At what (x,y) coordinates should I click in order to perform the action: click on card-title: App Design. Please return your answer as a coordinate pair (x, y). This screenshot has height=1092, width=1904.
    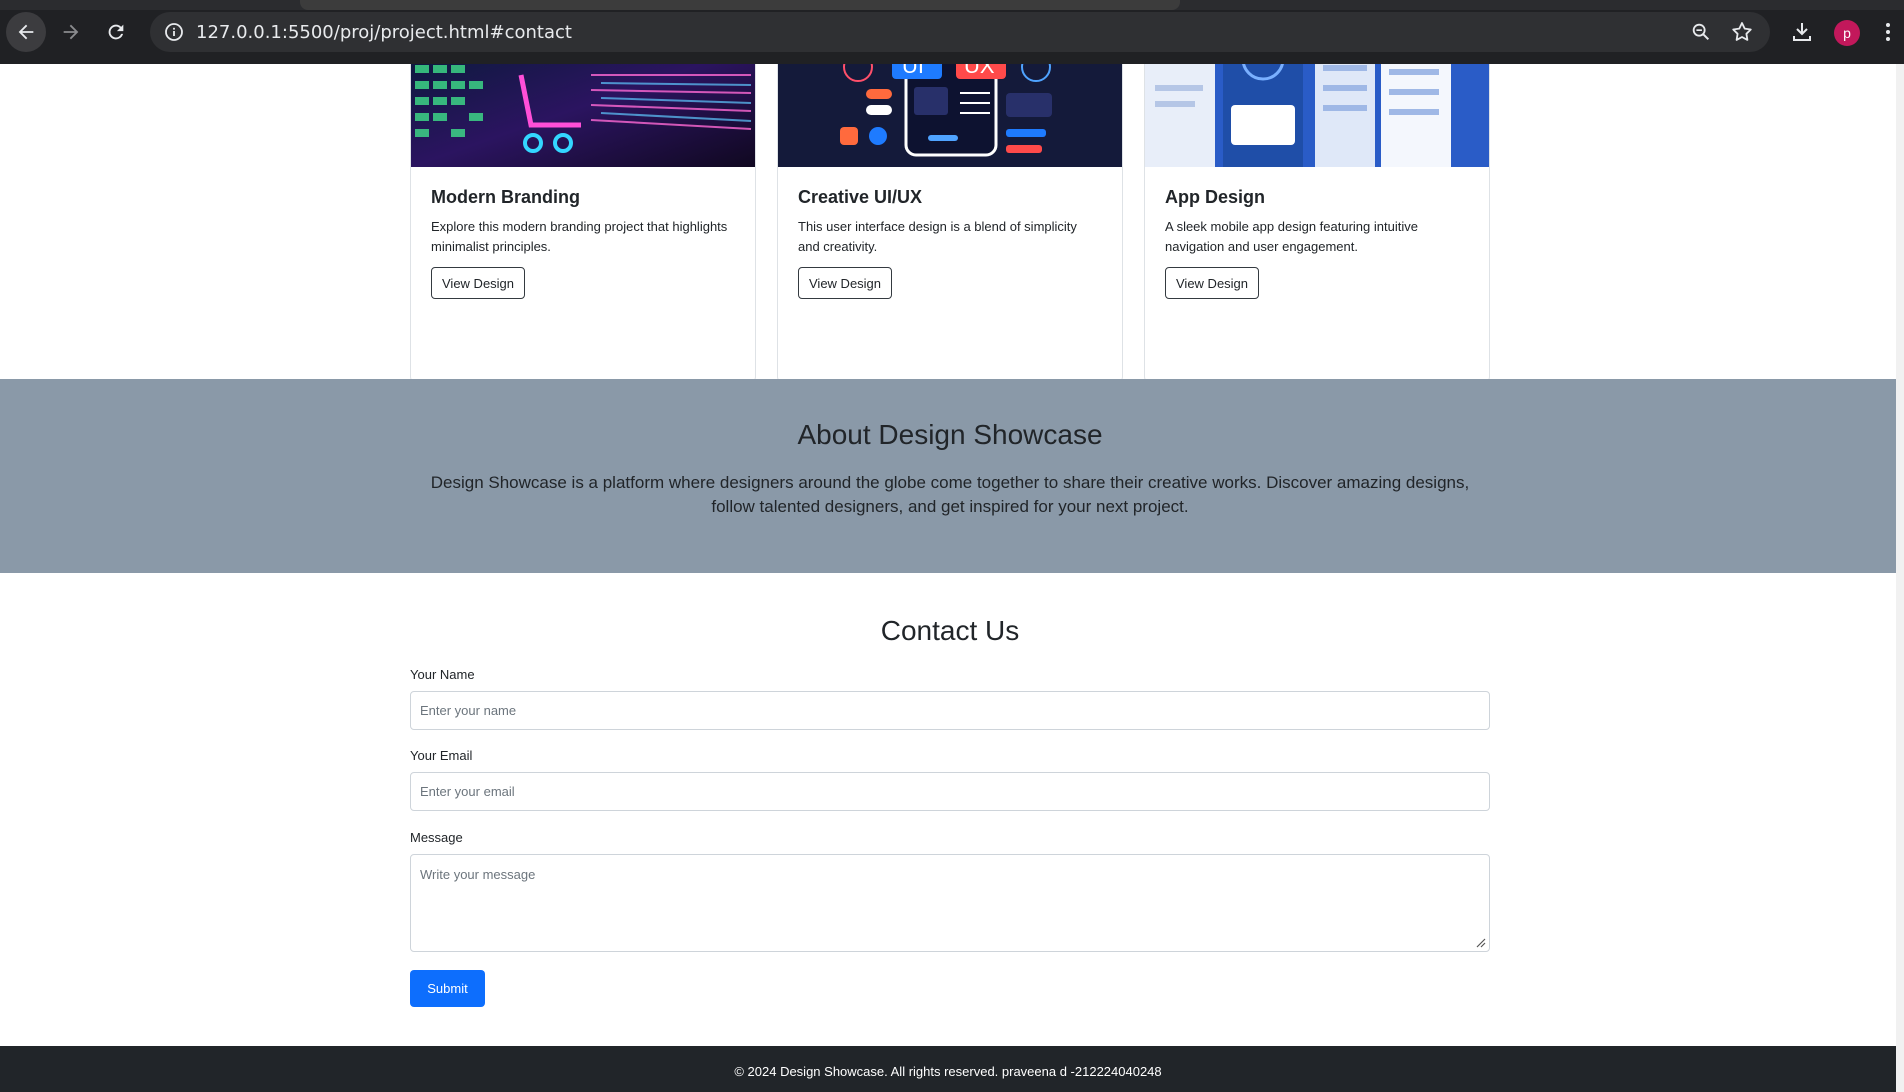
    Looking at the image, I should click on (1215, 197).